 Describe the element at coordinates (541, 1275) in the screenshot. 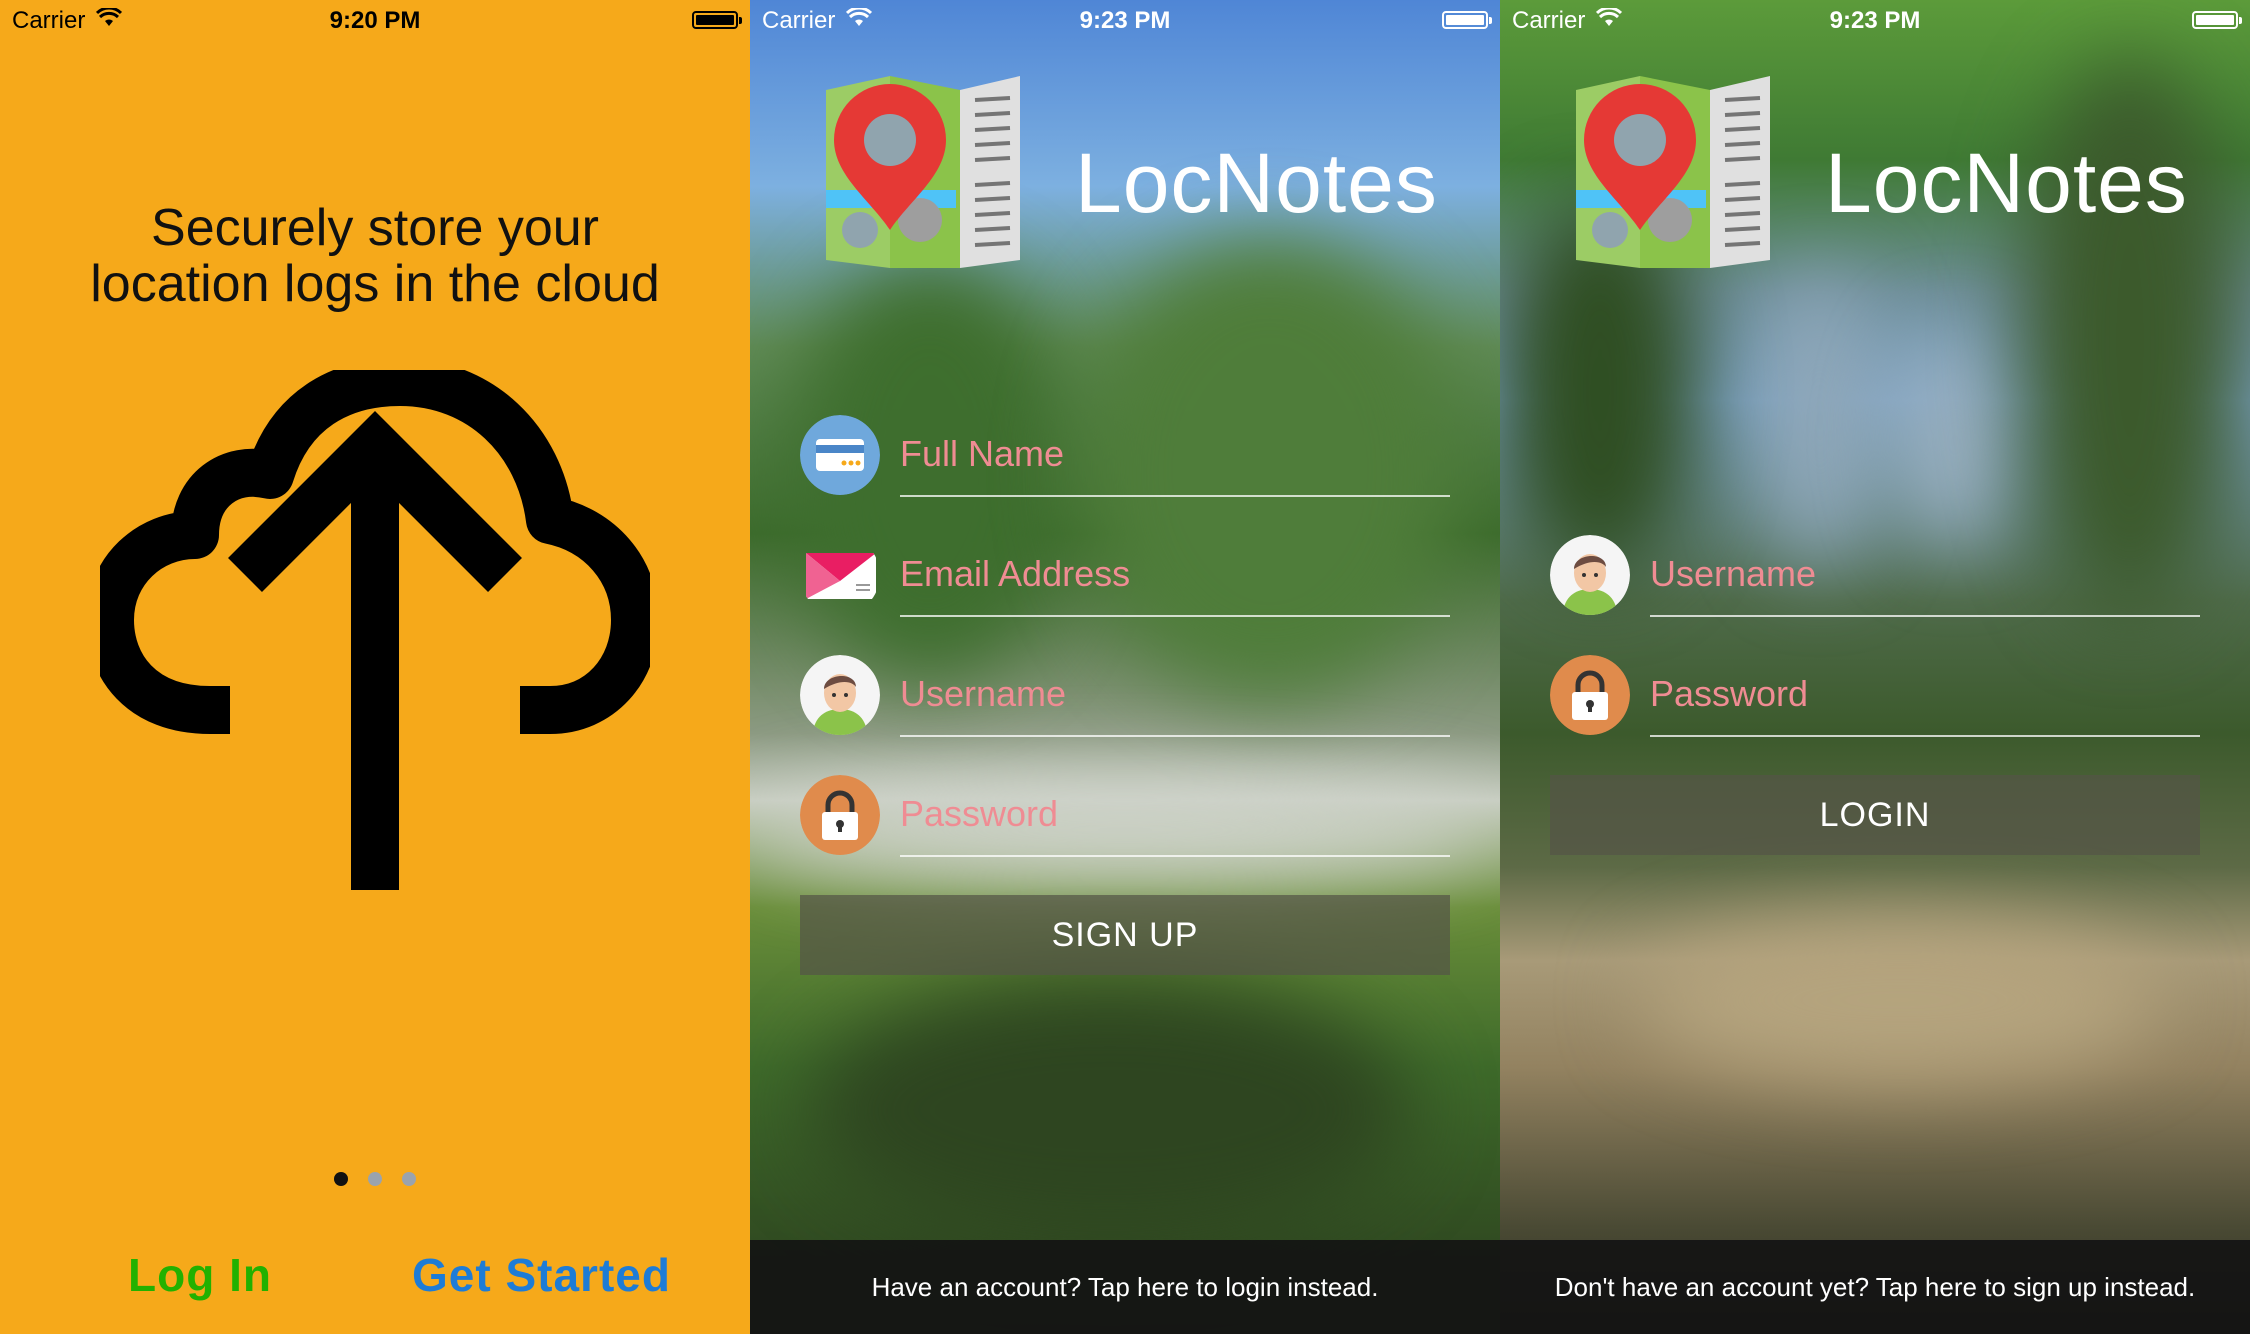

I see `get-started-button: Get Started` at that location.